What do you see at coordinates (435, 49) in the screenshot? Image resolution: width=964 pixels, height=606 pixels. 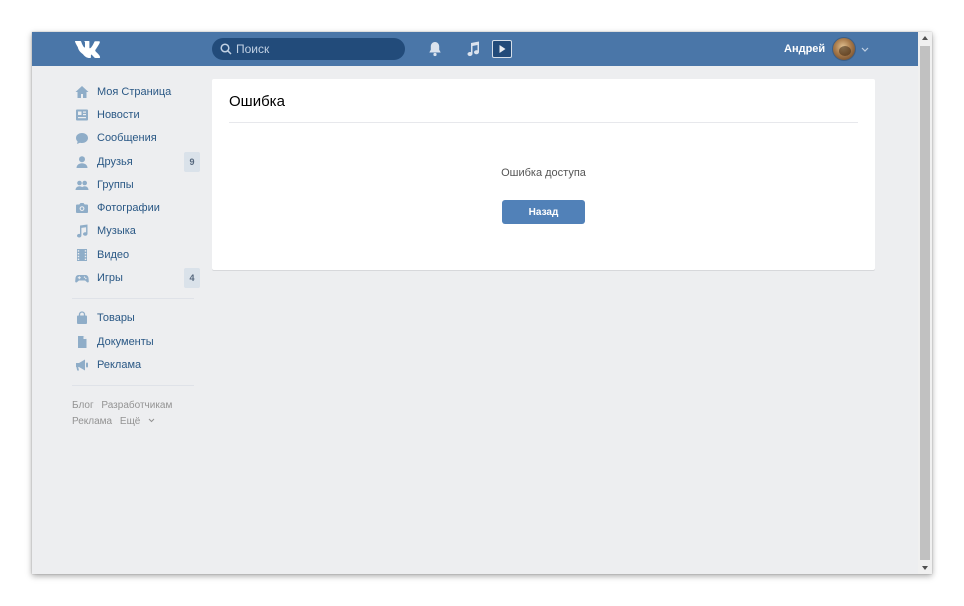 I see `bell-icon` at bounding box center [435, 49].